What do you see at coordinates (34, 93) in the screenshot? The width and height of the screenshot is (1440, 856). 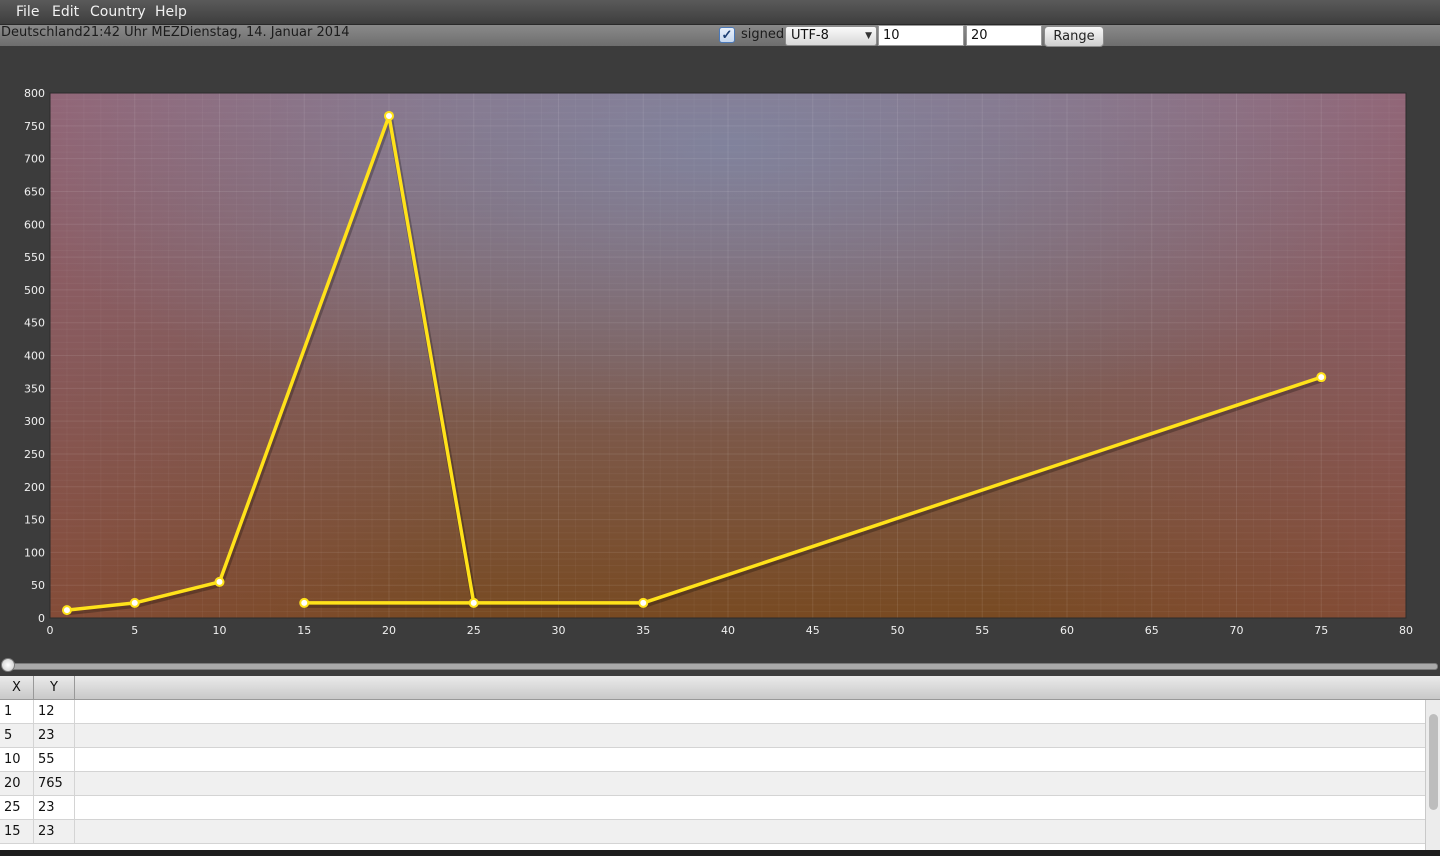 I see `y-tick-label: 800` at bounding box center [34, 93].